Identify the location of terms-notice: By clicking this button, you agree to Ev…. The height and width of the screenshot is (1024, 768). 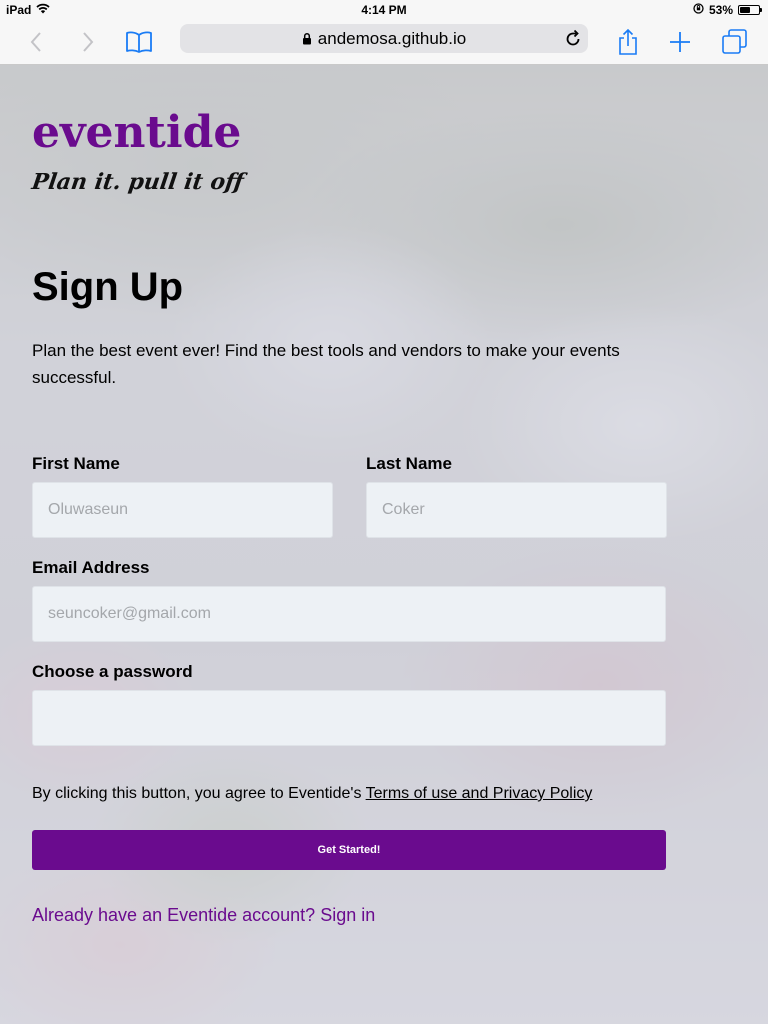
(312, 794).